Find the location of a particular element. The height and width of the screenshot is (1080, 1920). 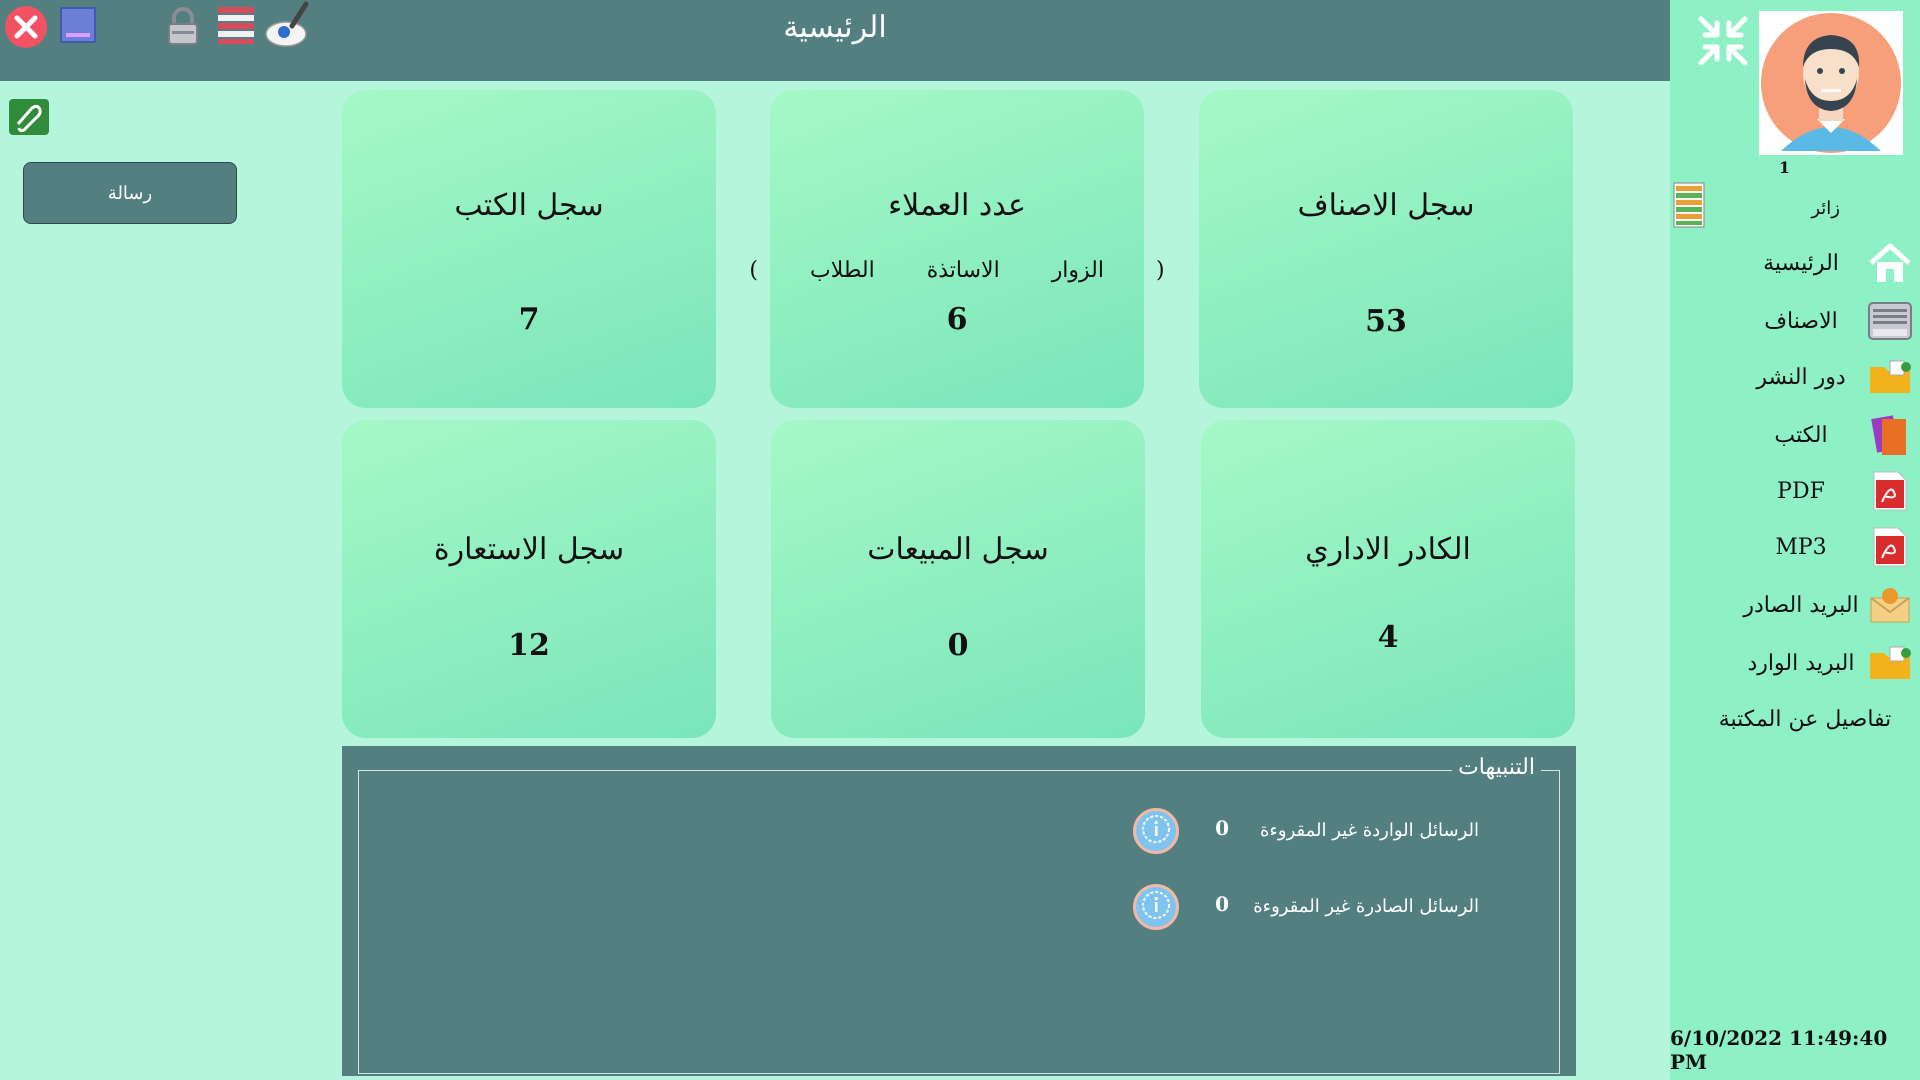

datetime: 6/10/2022 11:49:40 PM is located at coordinates (1779, 1050).